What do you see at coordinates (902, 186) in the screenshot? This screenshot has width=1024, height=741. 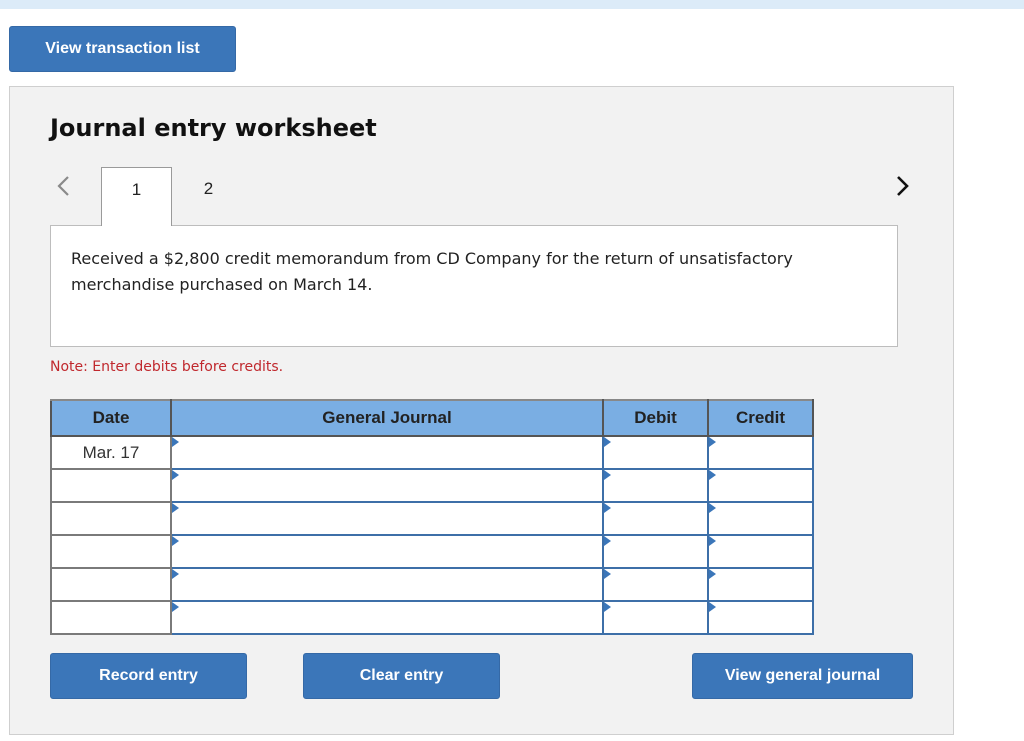 I see `chevron-right-icon` at bounding box center [902, 186].